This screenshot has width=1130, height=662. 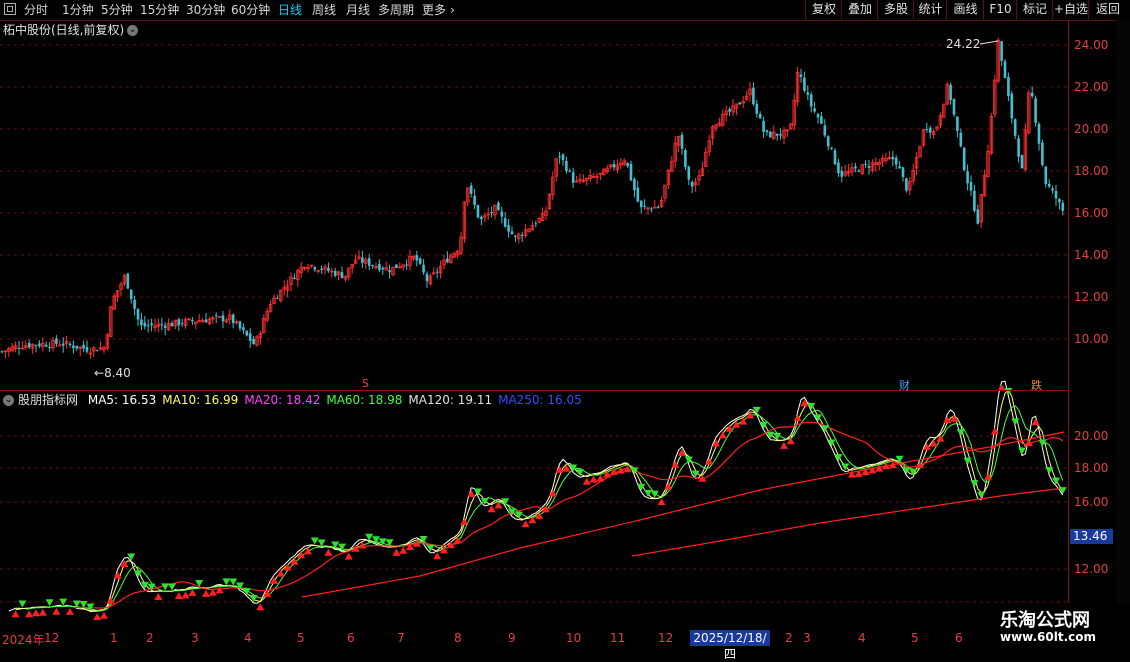 What do you see at coordinates (8, 400) in the screenshot?
I see `chevron-down-icon: ⌄` at bounding box center [8, 400].